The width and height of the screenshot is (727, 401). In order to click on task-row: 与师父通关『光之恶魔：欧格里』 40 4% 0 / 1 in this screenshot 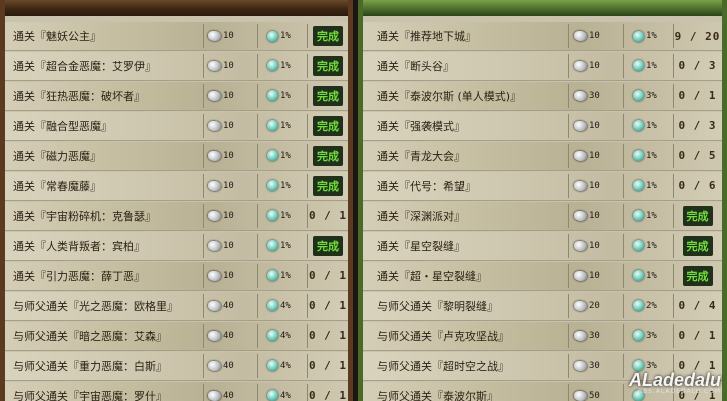, I will do `click(176, 306)`.